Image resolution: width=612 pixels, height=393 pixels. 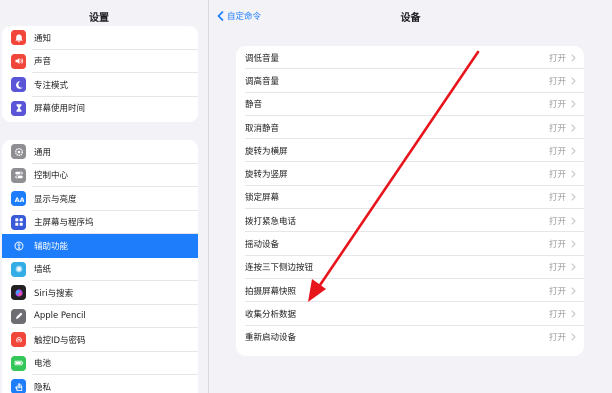 I want to click on pencil-icon, so click(x=18, y=316).